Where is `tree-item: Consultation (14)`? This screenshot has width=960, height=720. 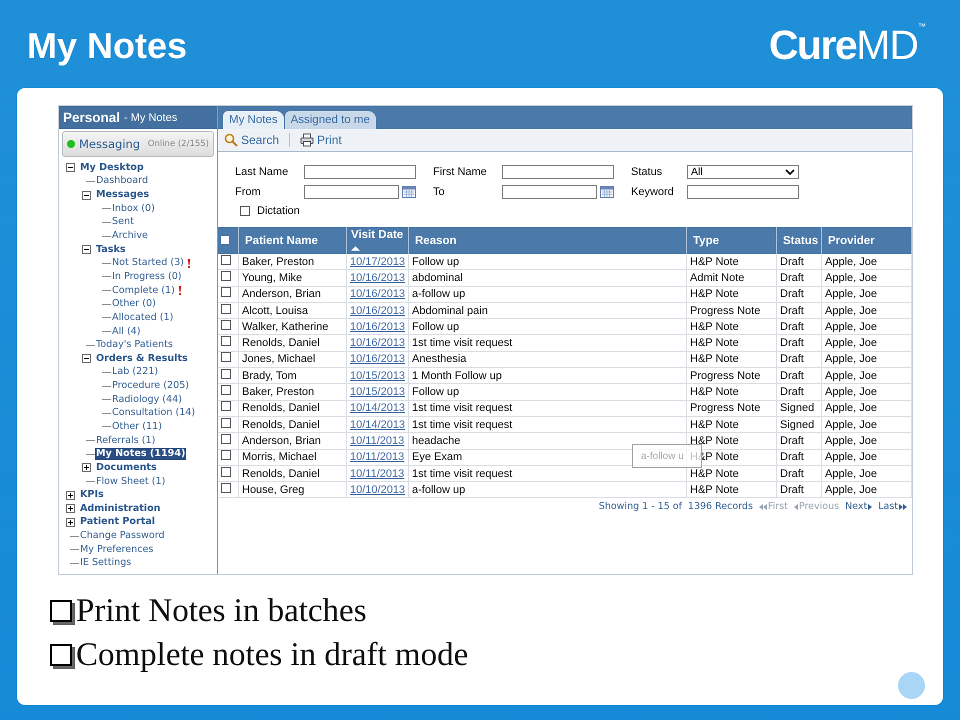 tree-item: Consultation (14) is located at coordinates (153, 413).